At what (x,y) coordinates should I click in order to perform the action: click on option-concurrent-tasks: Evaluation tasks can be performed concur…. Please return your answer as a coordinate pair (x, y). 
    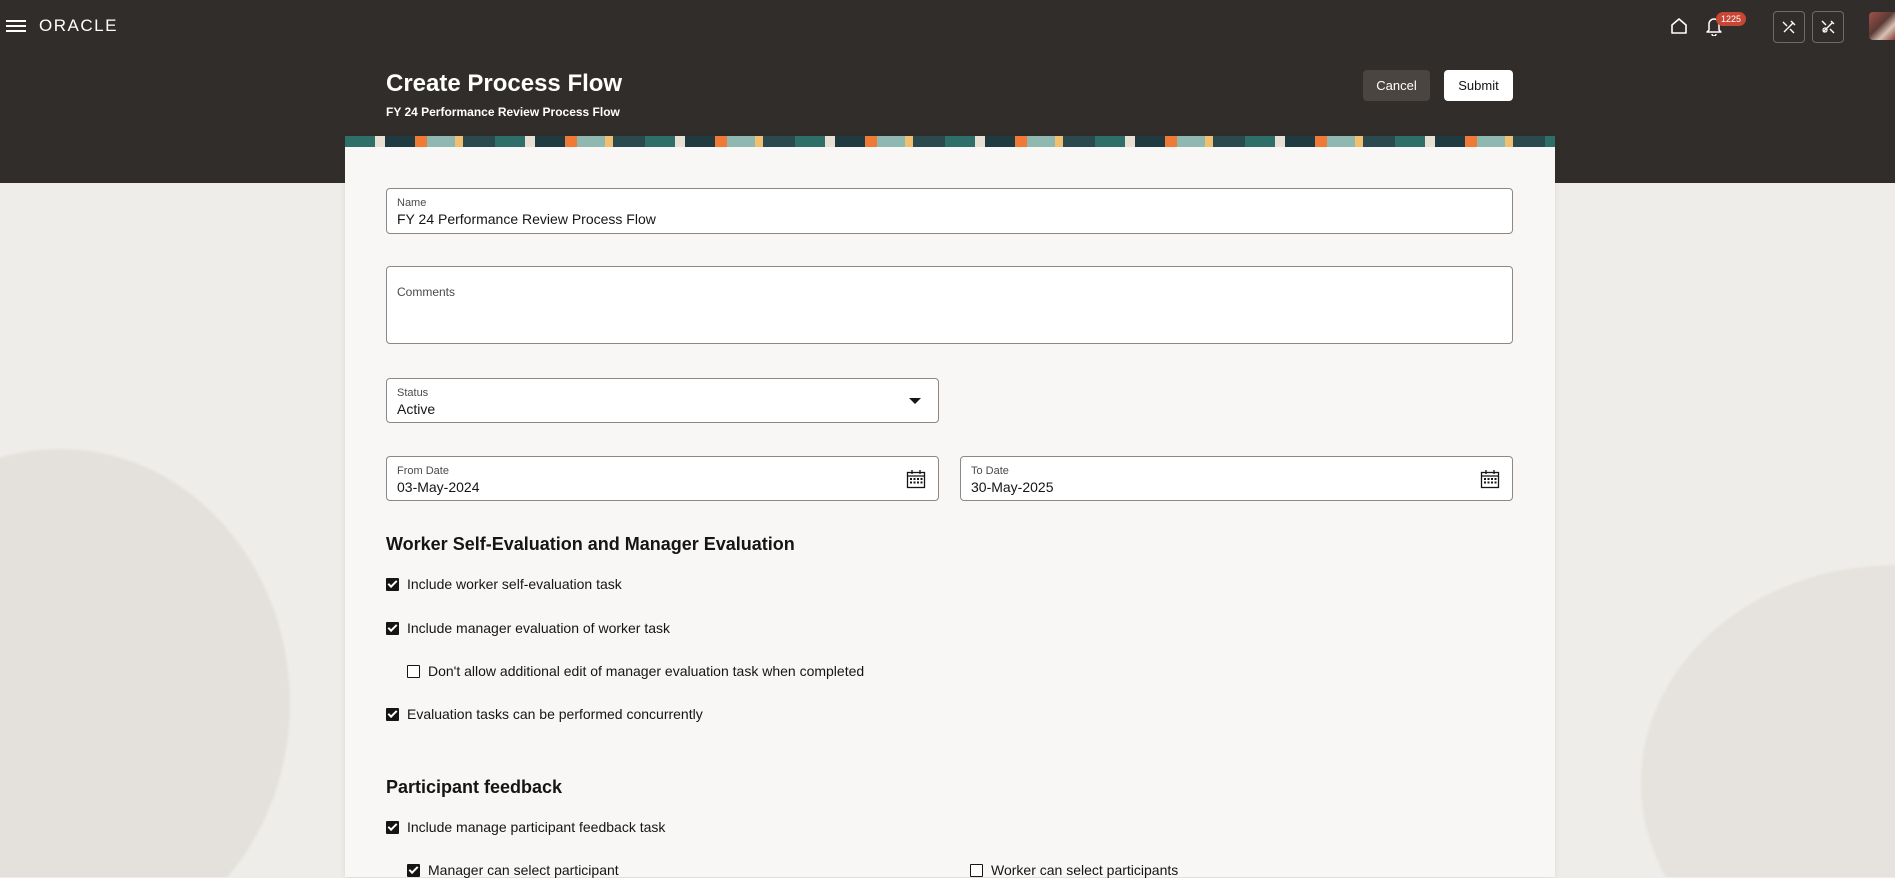
    Looking at the image, I should click on (544, 714).